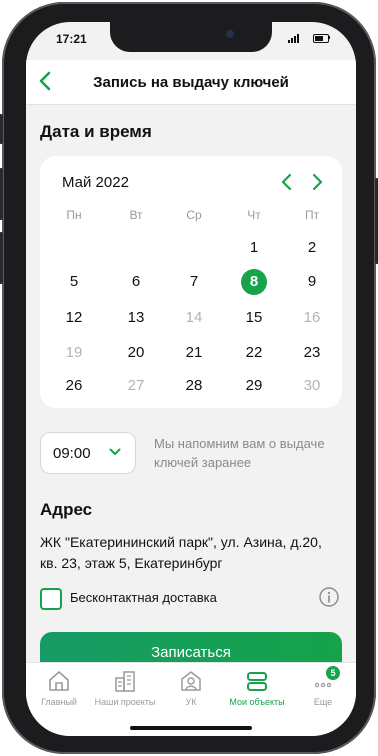 The height and width of the screenshot is (756, 378). What do you see at coordinates (191, 37) in the screenshot?
I see `notch` at bounding box center [191, 37].